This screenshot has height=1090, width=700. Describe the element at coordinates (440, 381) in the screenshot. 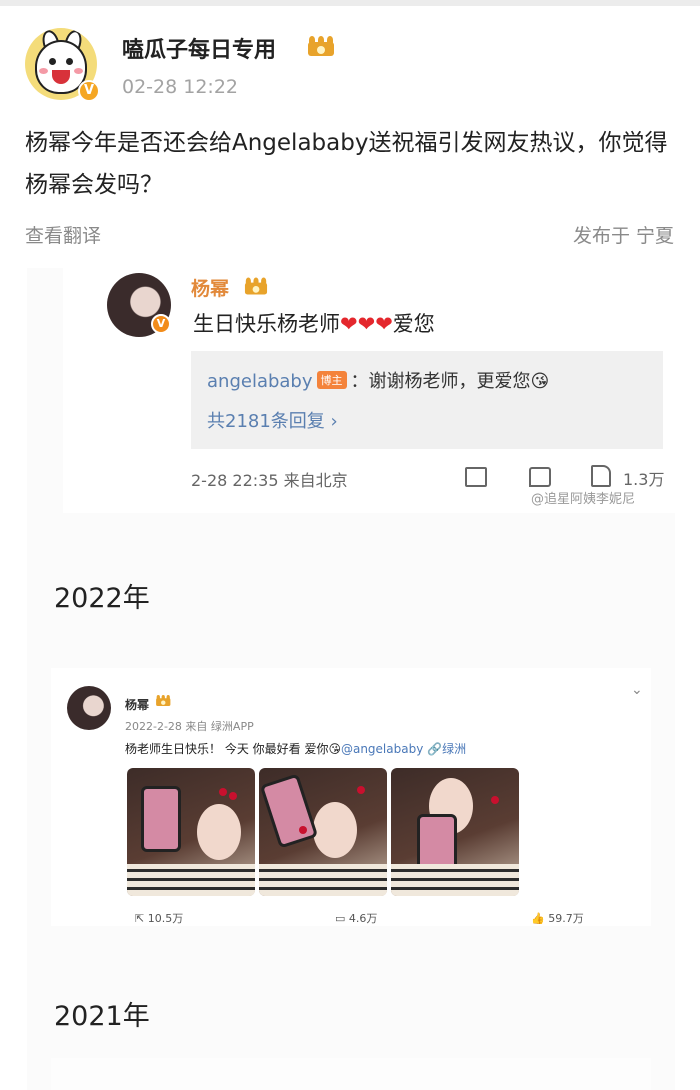

I see `reply-text: ：谢谢杨老师，更爱您` at that location.